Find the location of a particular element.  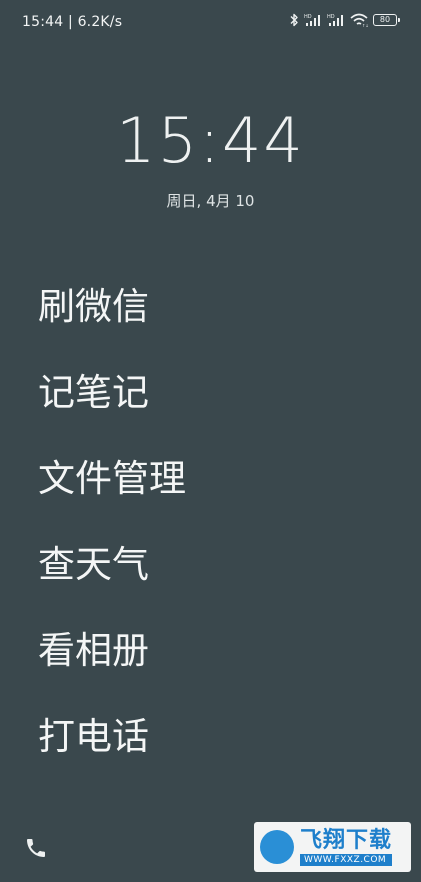

watermark-text: 飞翔下载 WWW.FXXZ.COM is located at coordinates (346, 846).